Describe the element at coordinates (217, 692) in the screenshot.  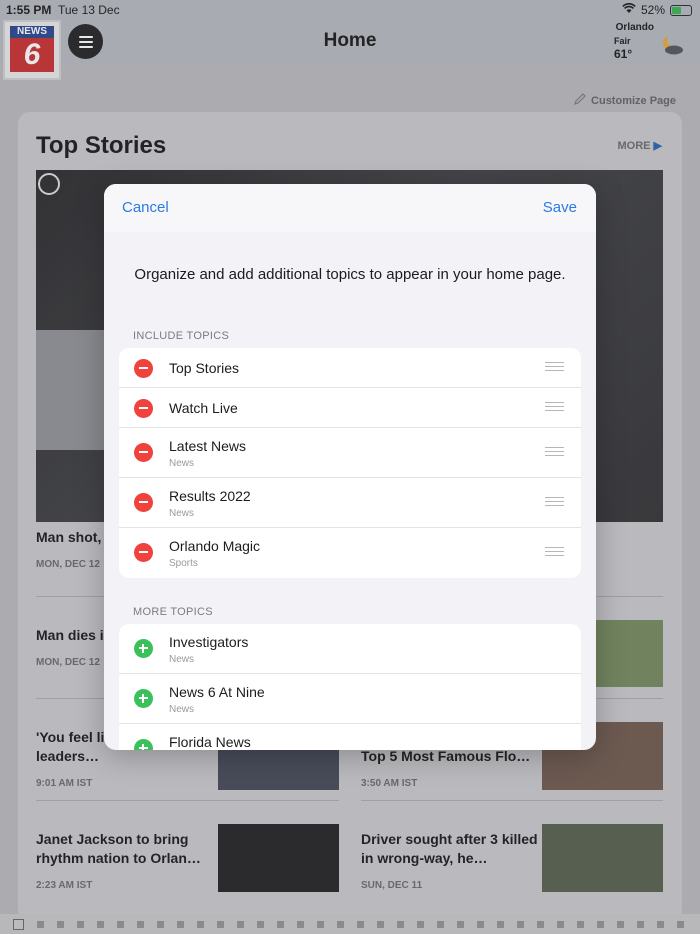
I see `topic-name: News 6 At Nine` at that location.